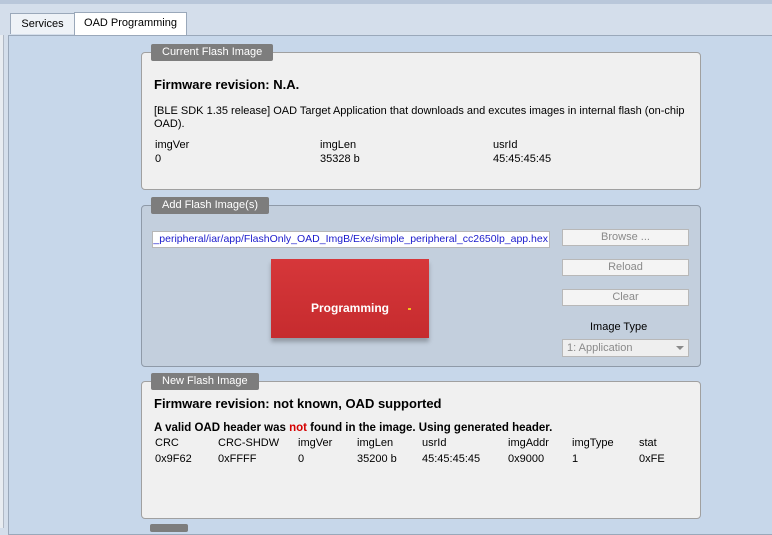 The image size is (772, 535). Describe the element at coordinates (528, 443) in the screenshot. I see `new-header-imgaddr: imgAddr` at that location.